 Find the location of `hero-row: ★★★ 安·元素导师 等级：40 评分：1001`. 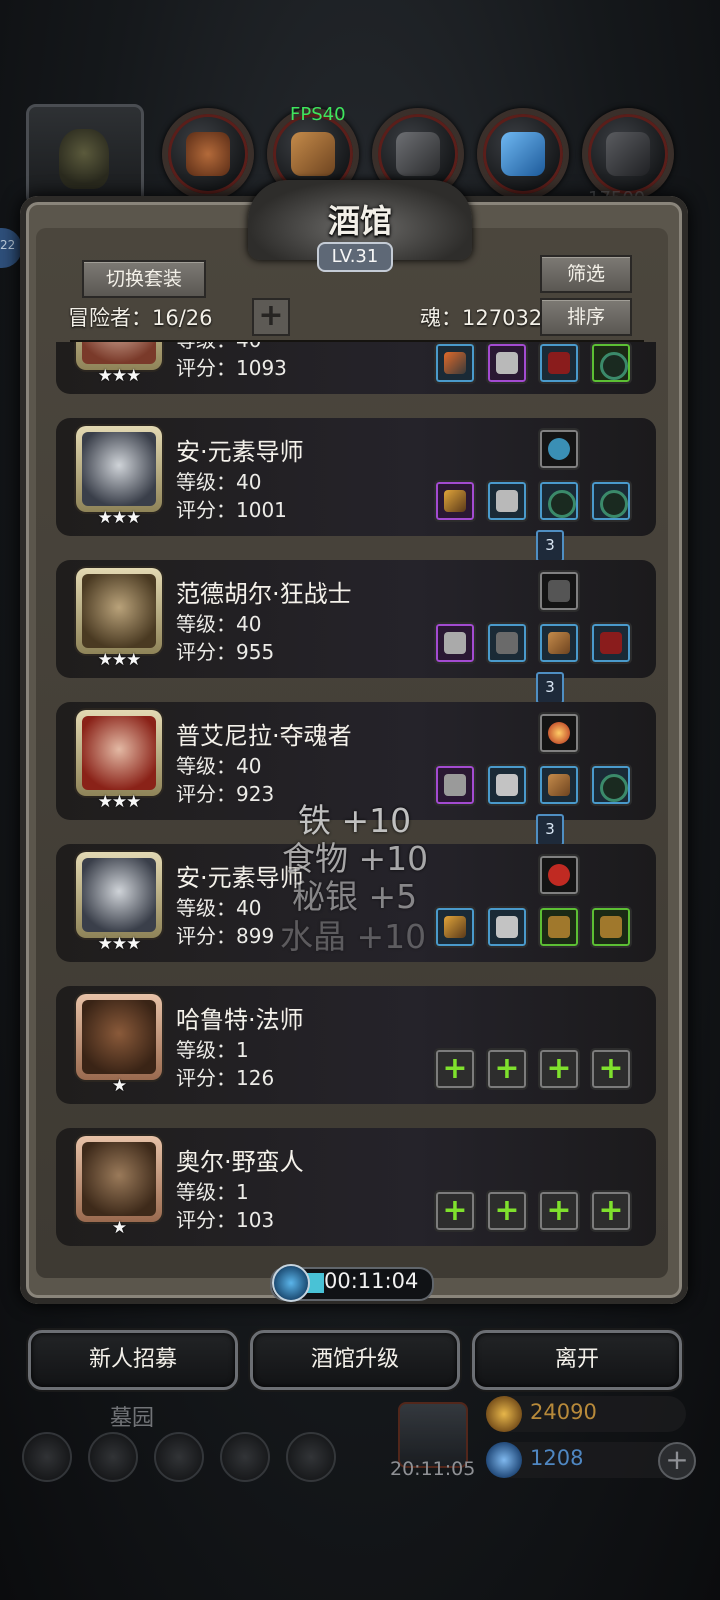

hero-row: ★★★ 安·元素导师 等级：40 评分：1001 is located at coordinates (356, 477).